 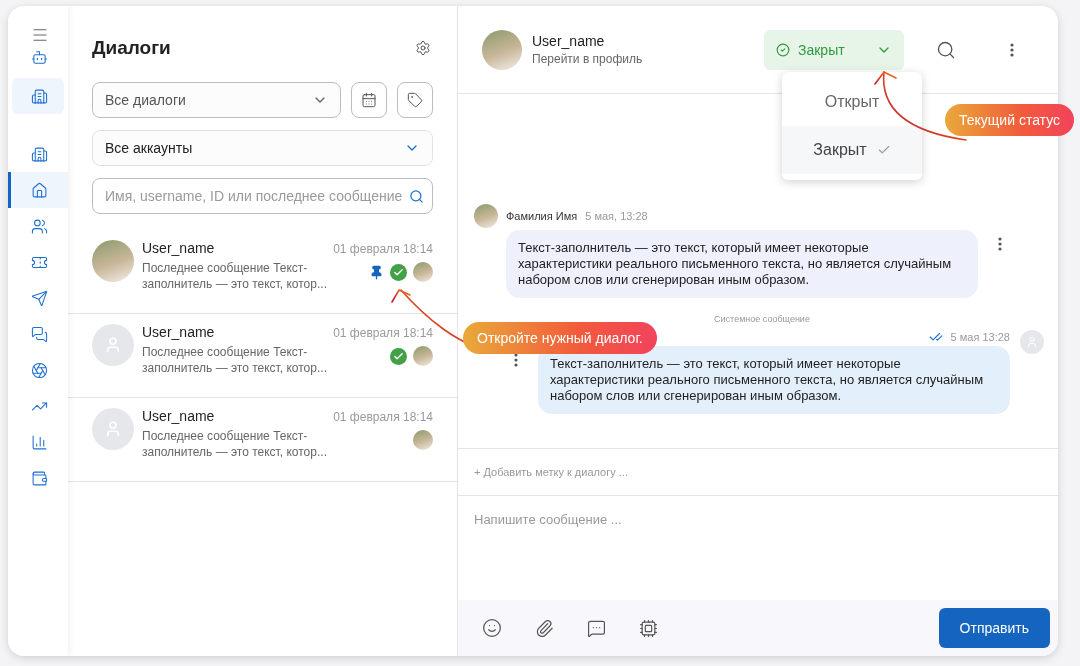 What do you see at coordinates (1010, 120) in the screenshot?
I see `hint-label: Текущий статус` at bounding box center [1010, 120].